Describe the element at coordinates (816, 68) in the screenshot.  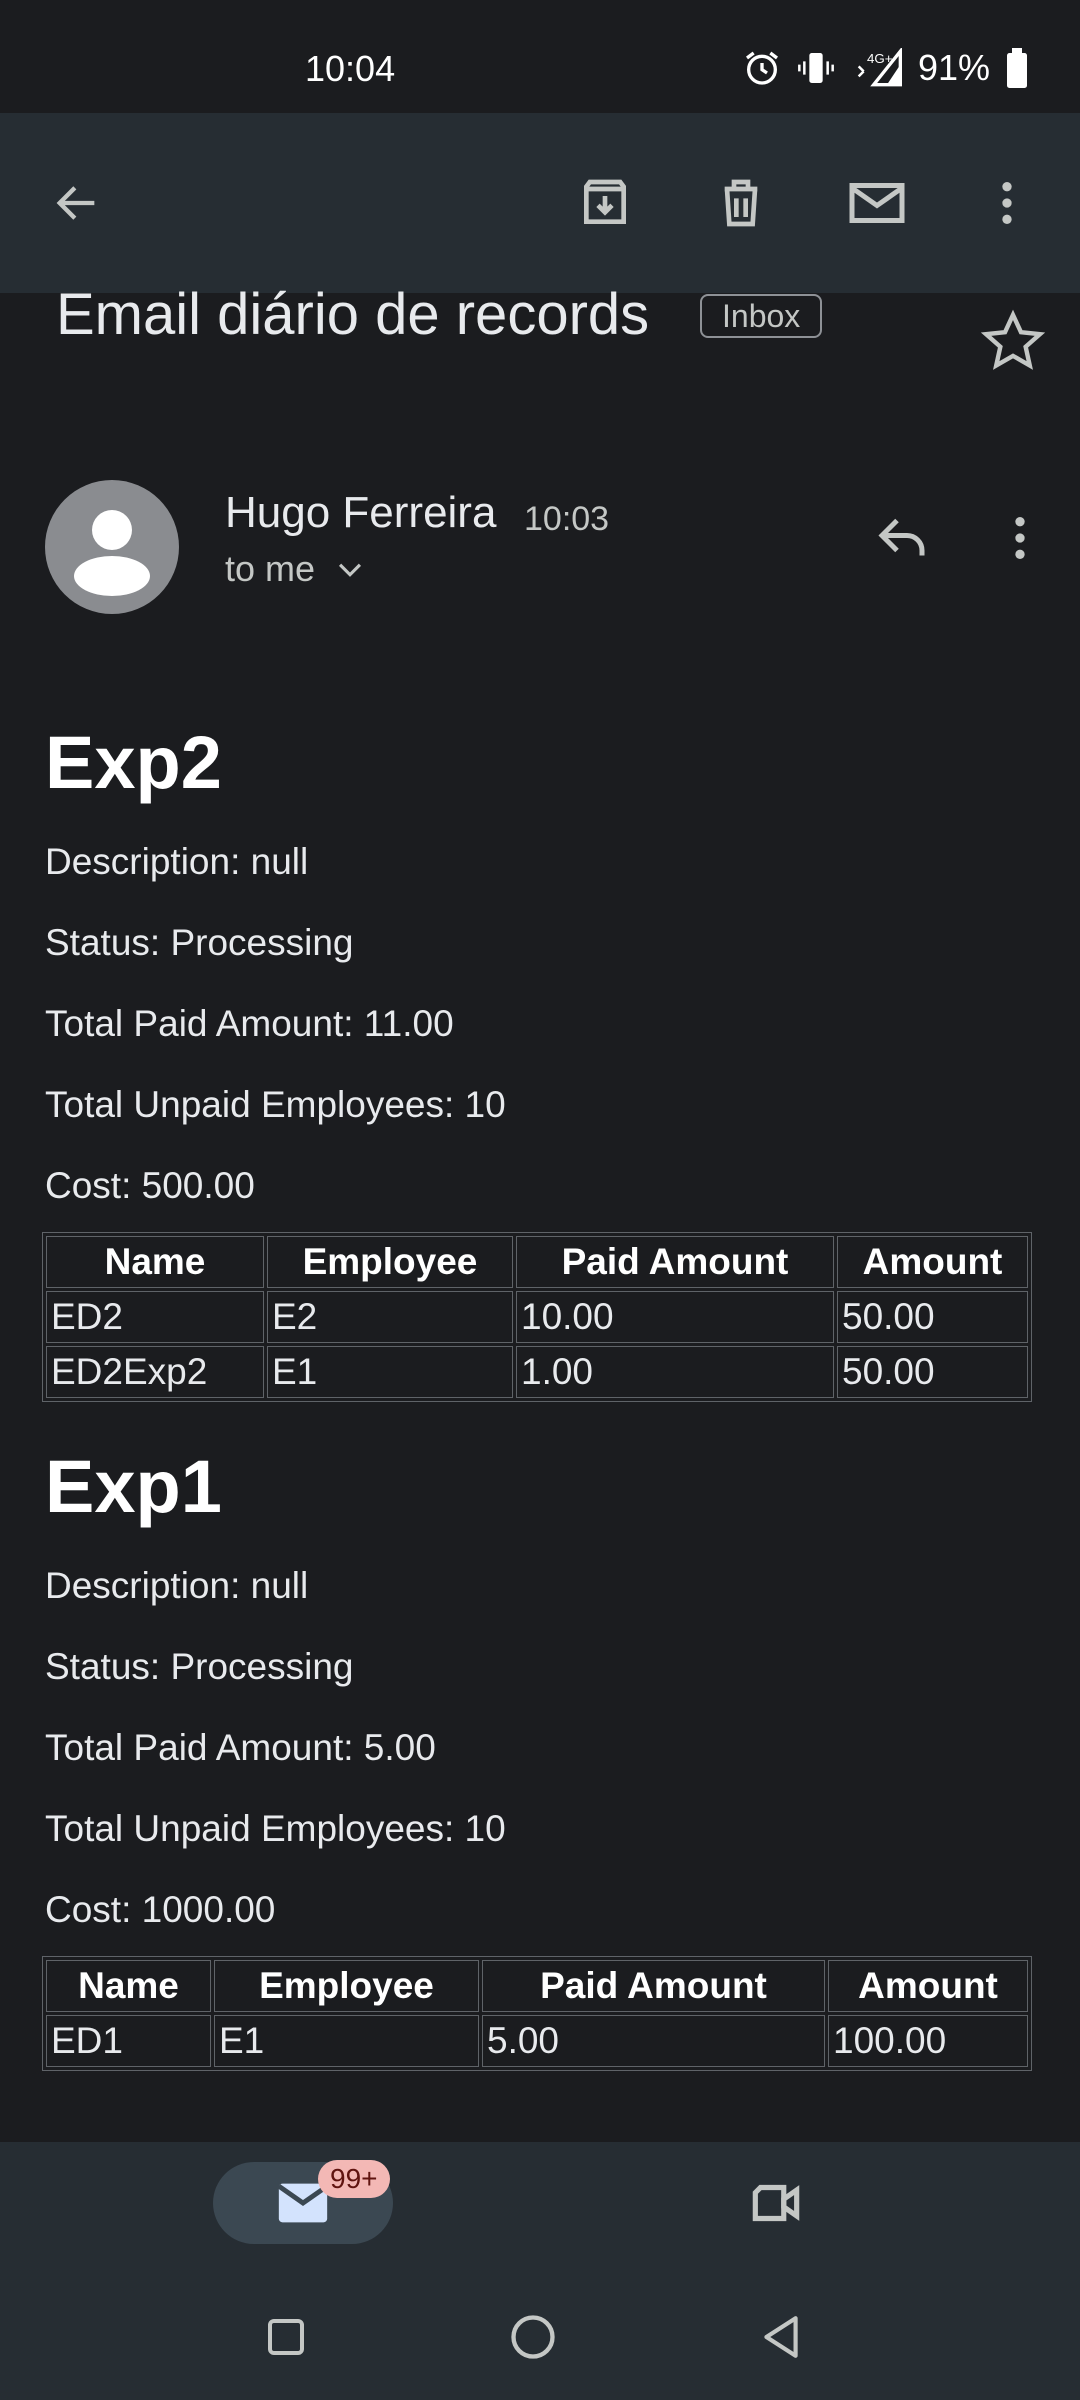
I see `vibrate-icon` at that location.